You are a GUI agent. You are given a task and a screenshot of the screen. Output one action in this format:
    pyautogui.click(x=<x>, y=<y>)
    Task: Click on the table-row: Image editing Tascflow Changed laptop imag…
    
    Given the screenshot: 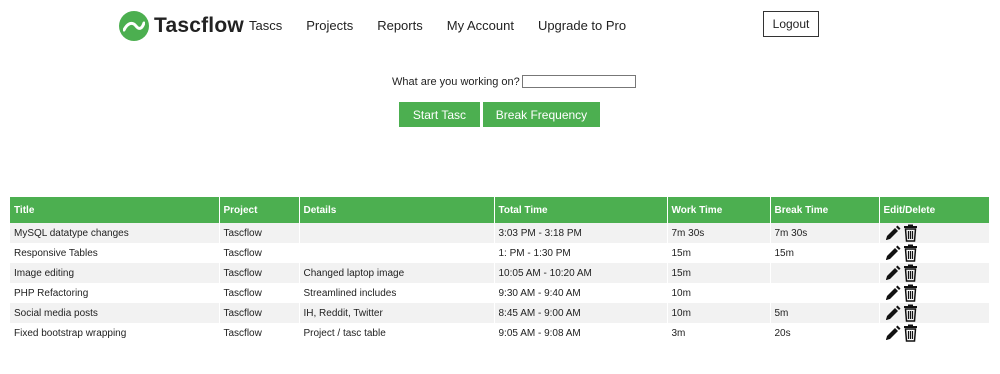 What is the action you would take?
    pyautogui.click(x=499, y=273)
    